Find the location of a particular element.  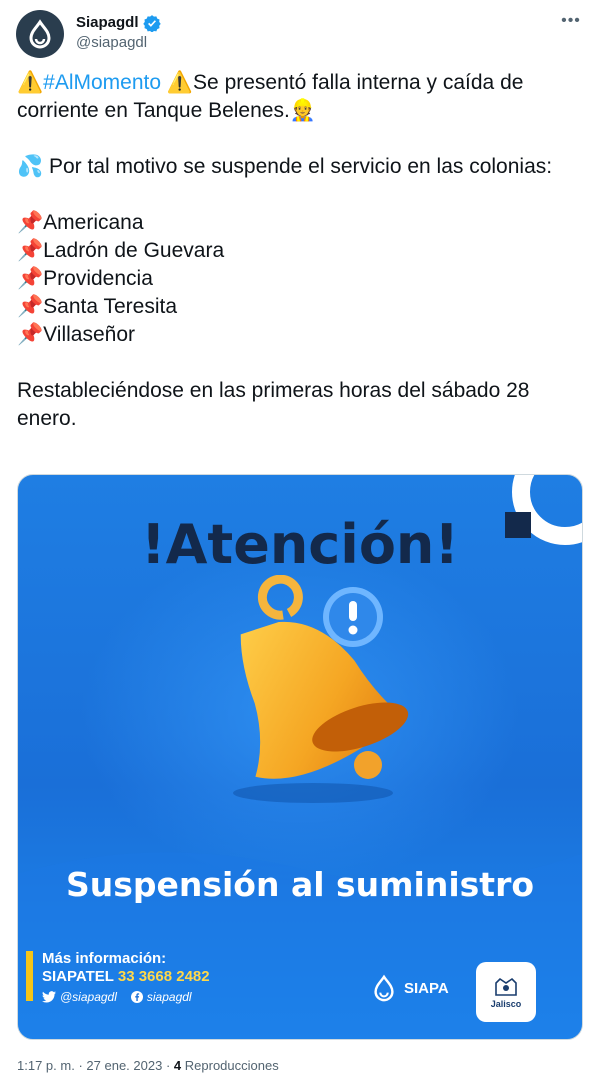

colonia-item: 📌Villaseñor is located at coordinates (297, 335).